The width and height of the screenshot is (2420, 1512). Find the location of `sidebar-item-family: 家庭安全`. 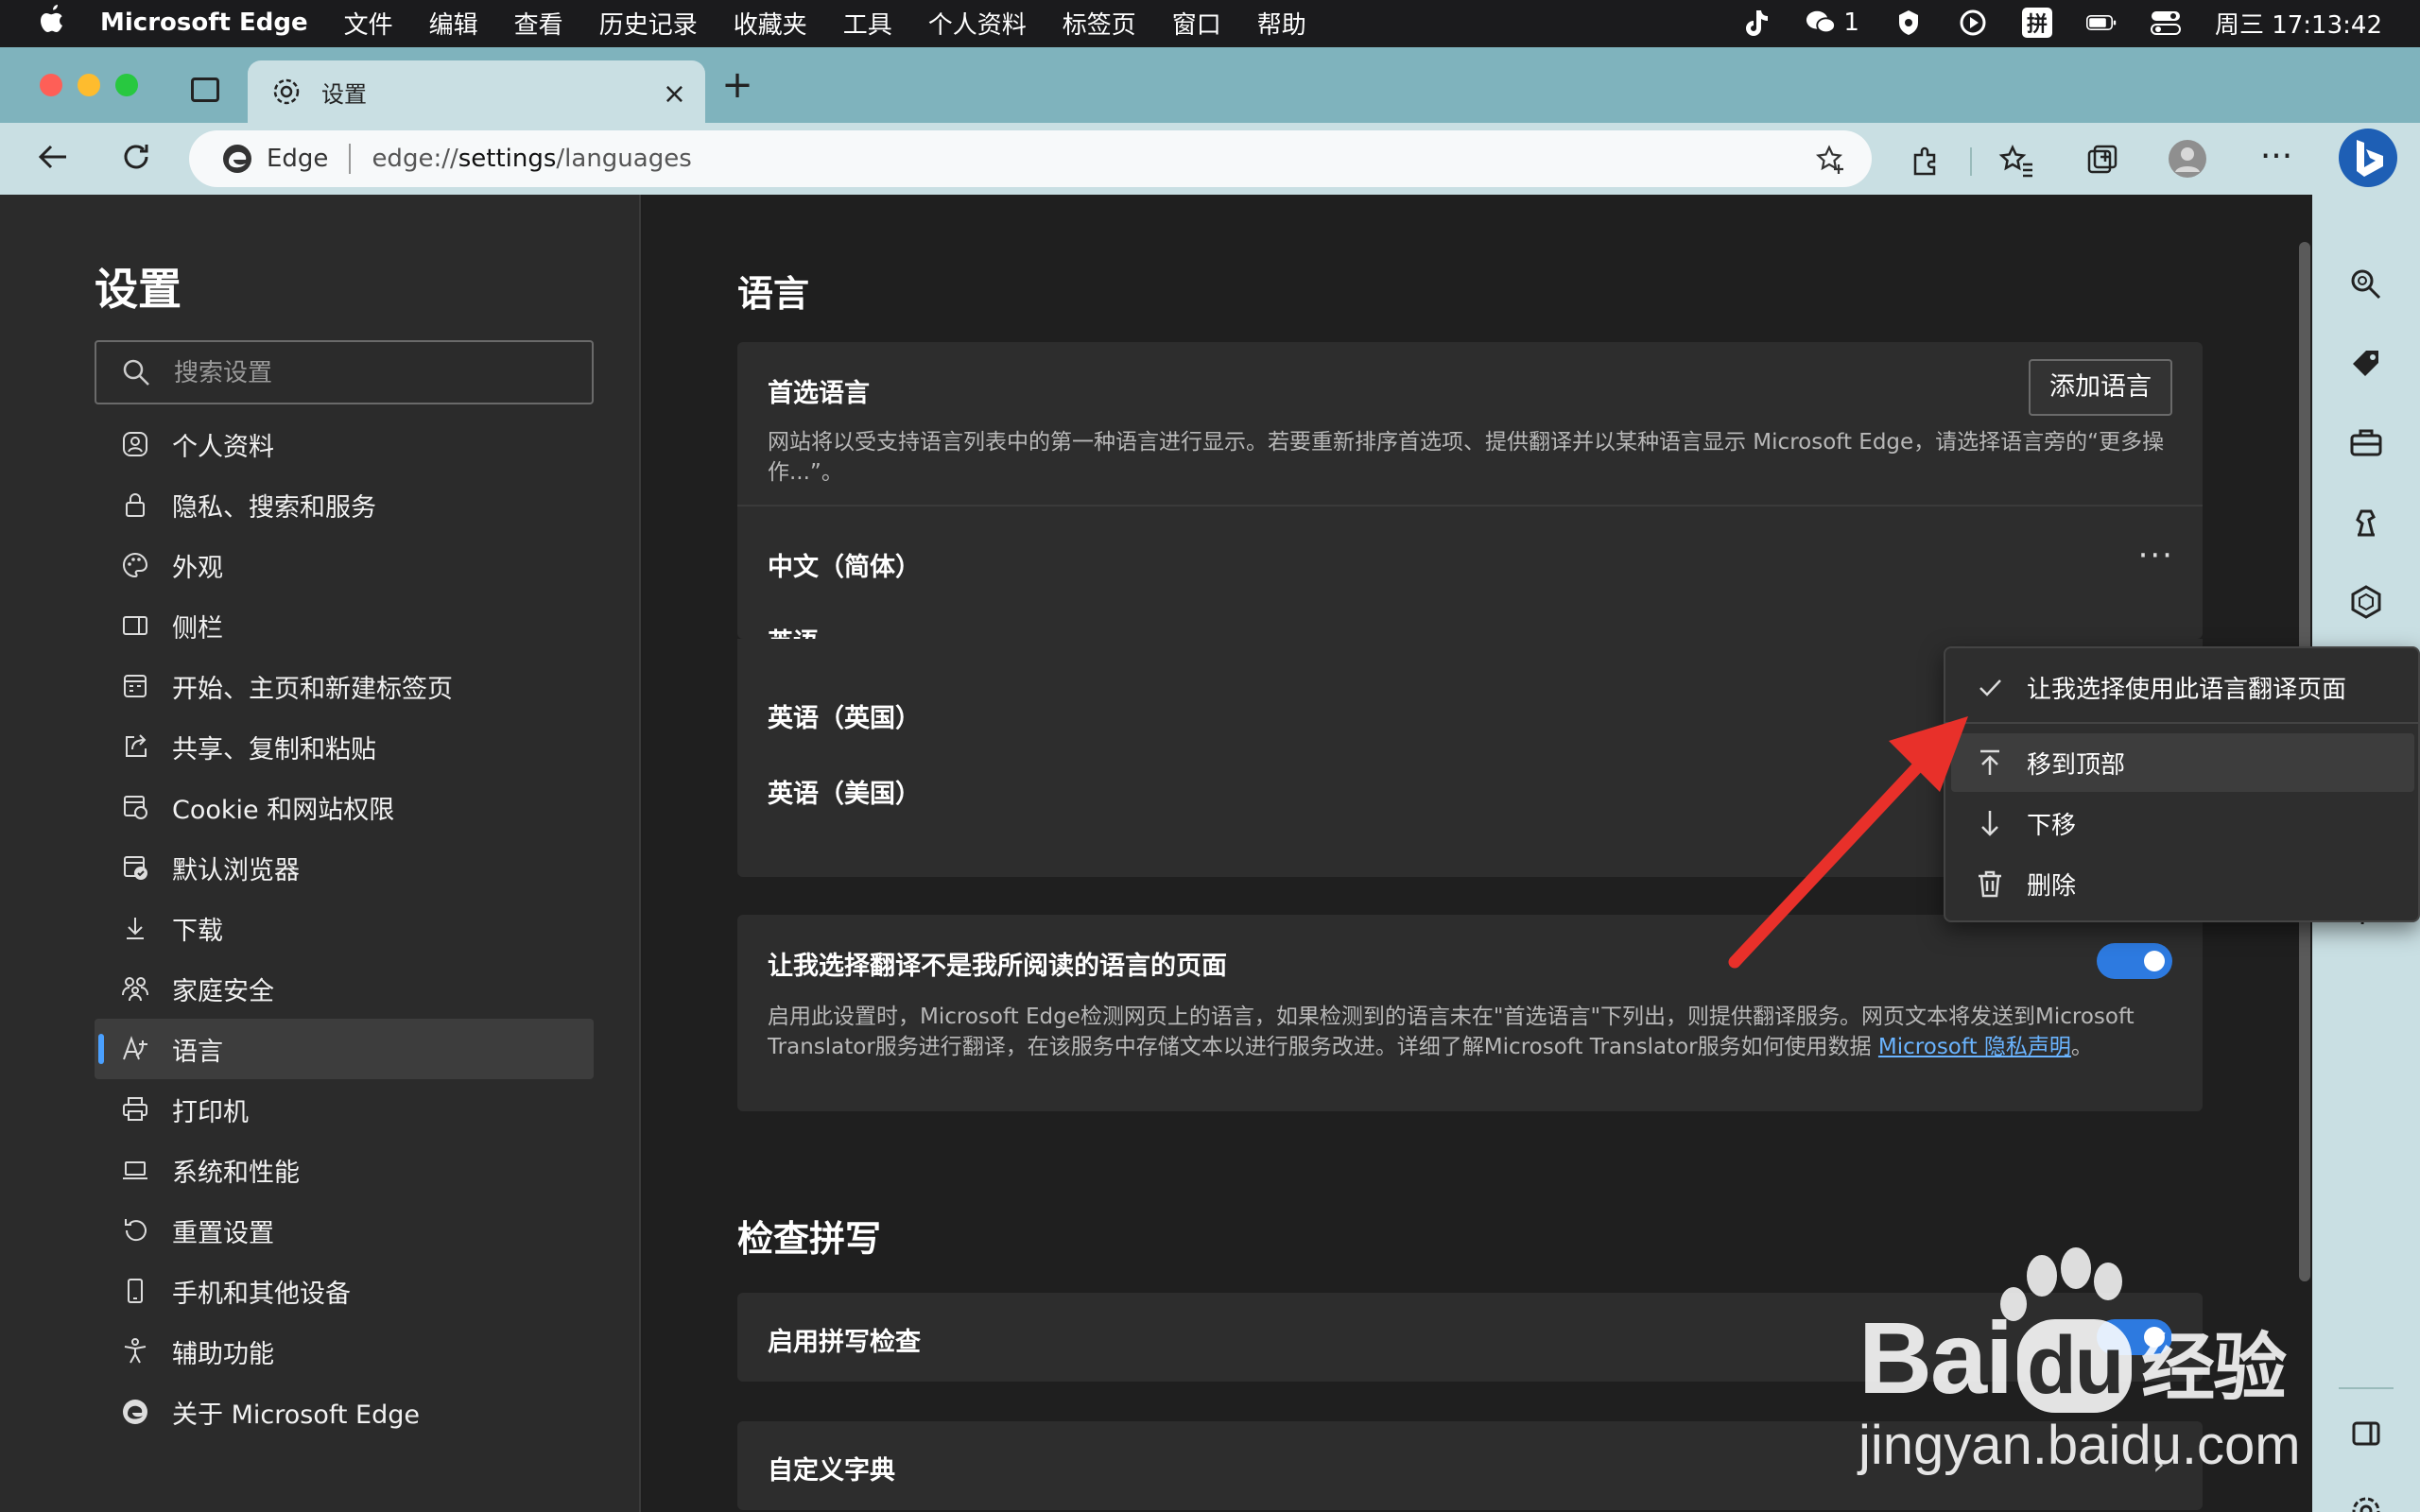

sidebar-item-family: 家庭安全 is located at coordinates (344, 988).